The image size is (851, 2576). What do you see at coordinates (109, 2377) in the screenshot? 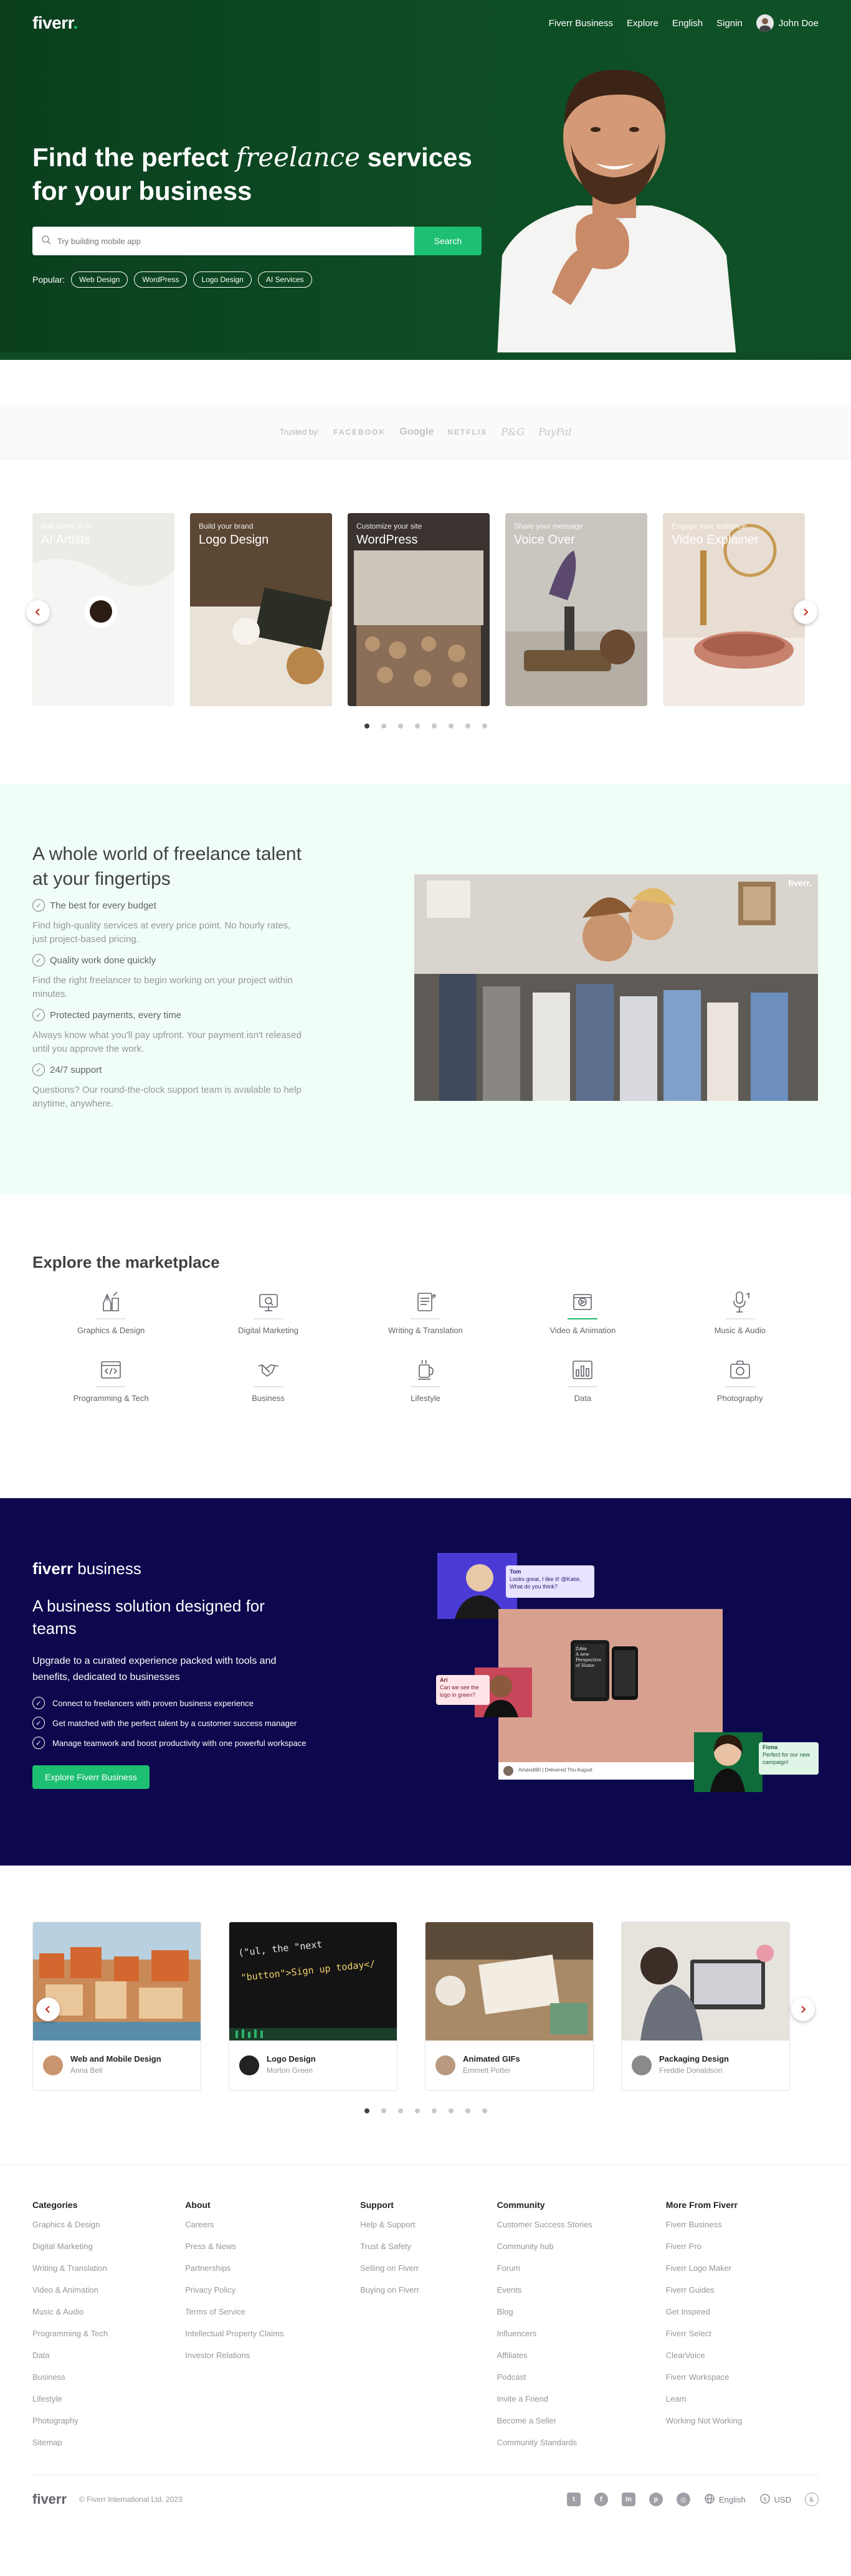
I see `footer-link: Business` at bounding box center [109, 2377].